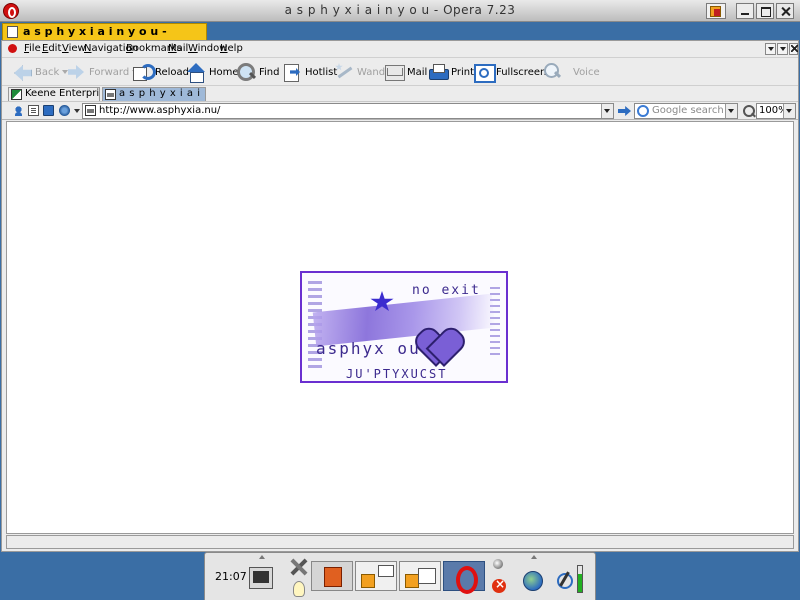 The width and height of the screenshot is (800, 600). Describe the element at coordinates (74, 48) in the screenshot. I see `menu-view: View` at that location.